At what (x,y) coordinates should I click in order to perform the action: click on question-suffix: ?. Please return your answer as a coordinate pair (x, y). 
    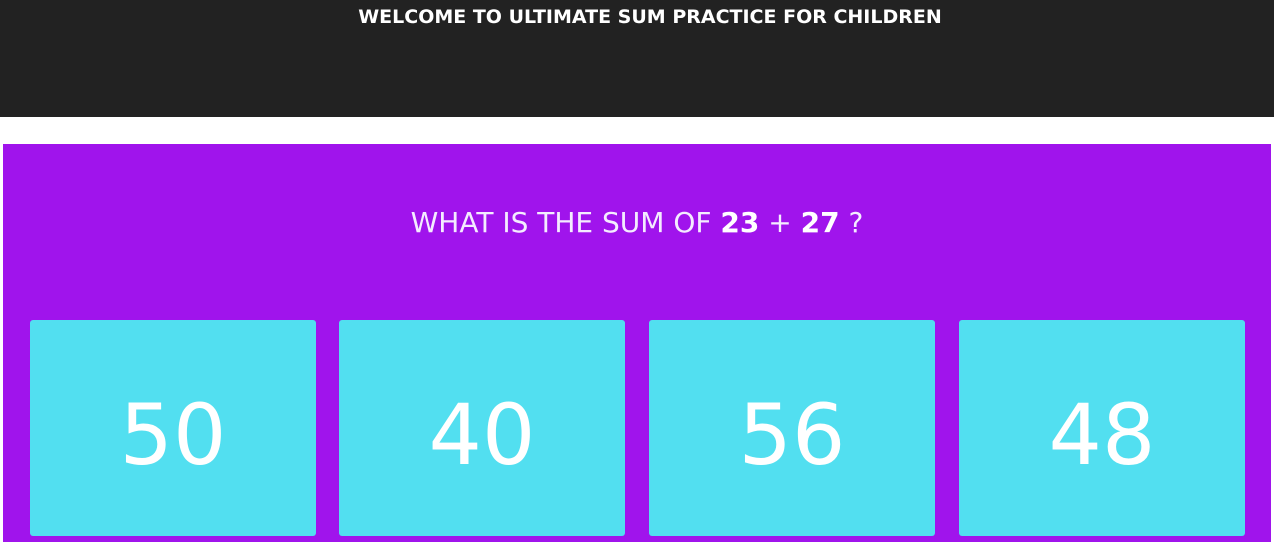
    Looking at the image, I should click on (856, 222).